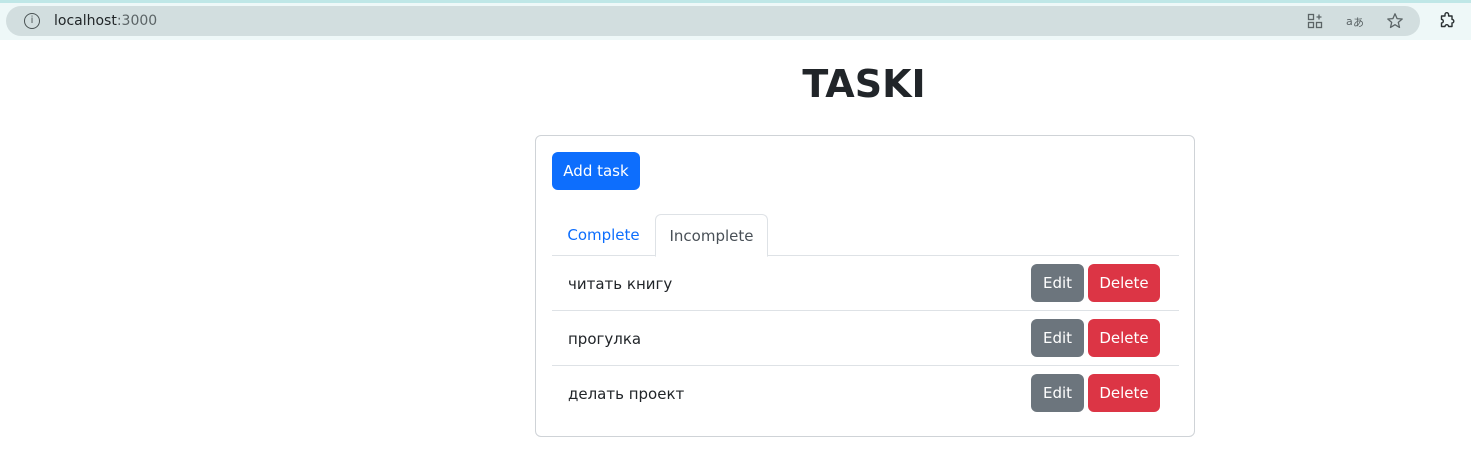 The width and height of the screenshot is (1471, 469). I want to click on add-task-button: Add task, so click(596, 171).